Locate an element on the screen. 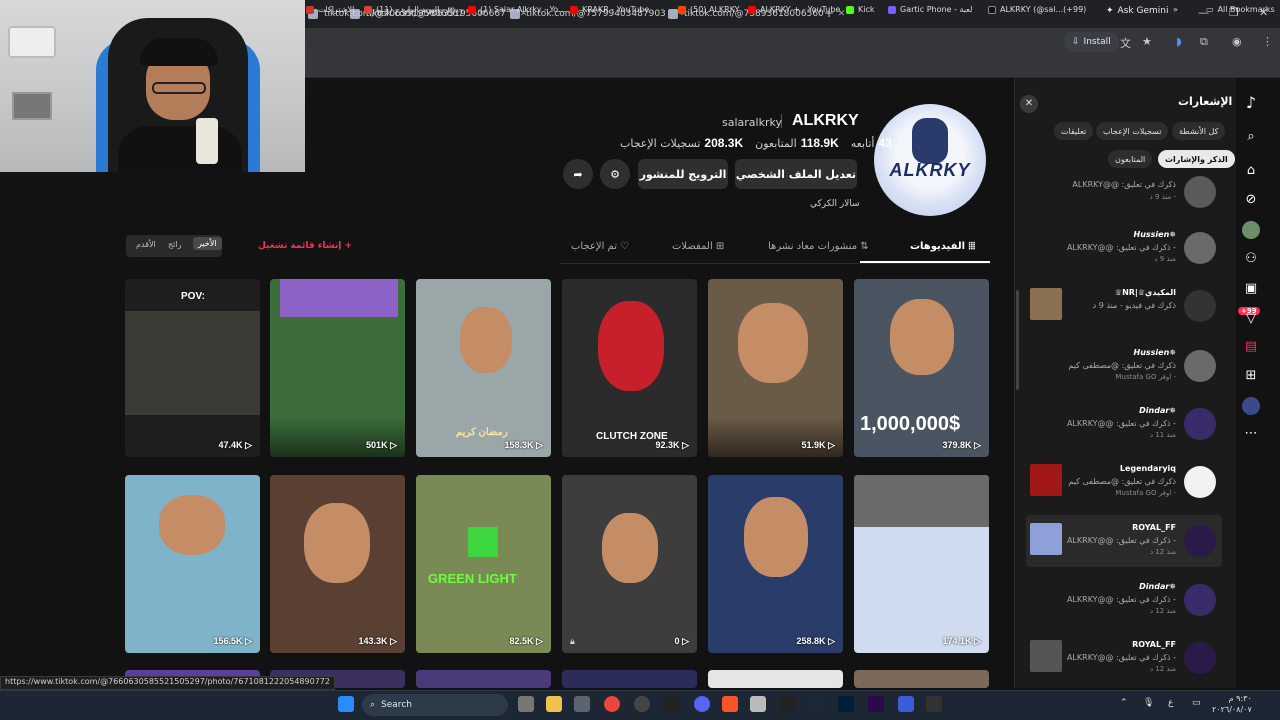  notification-item: ALKRKY@@ :ذكرك في تعليق منذ 9 د - is located at coordinates (1124, 192).